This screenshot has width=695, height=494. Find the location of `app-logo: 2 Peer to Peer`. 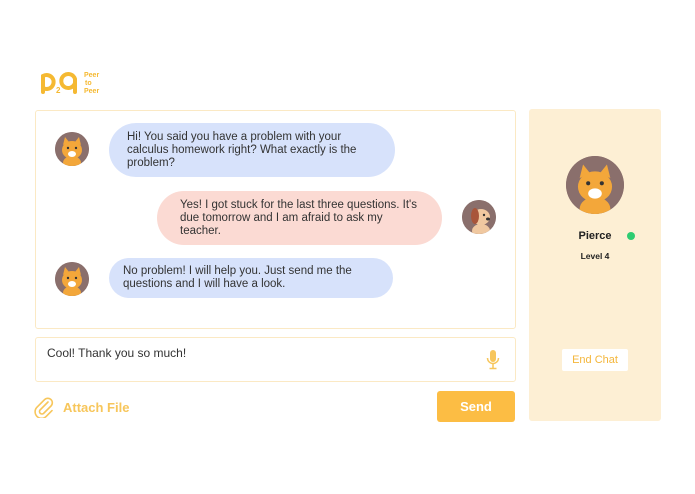

app-logo: 2 Peer to Peer is located at coordinates (75, 84).